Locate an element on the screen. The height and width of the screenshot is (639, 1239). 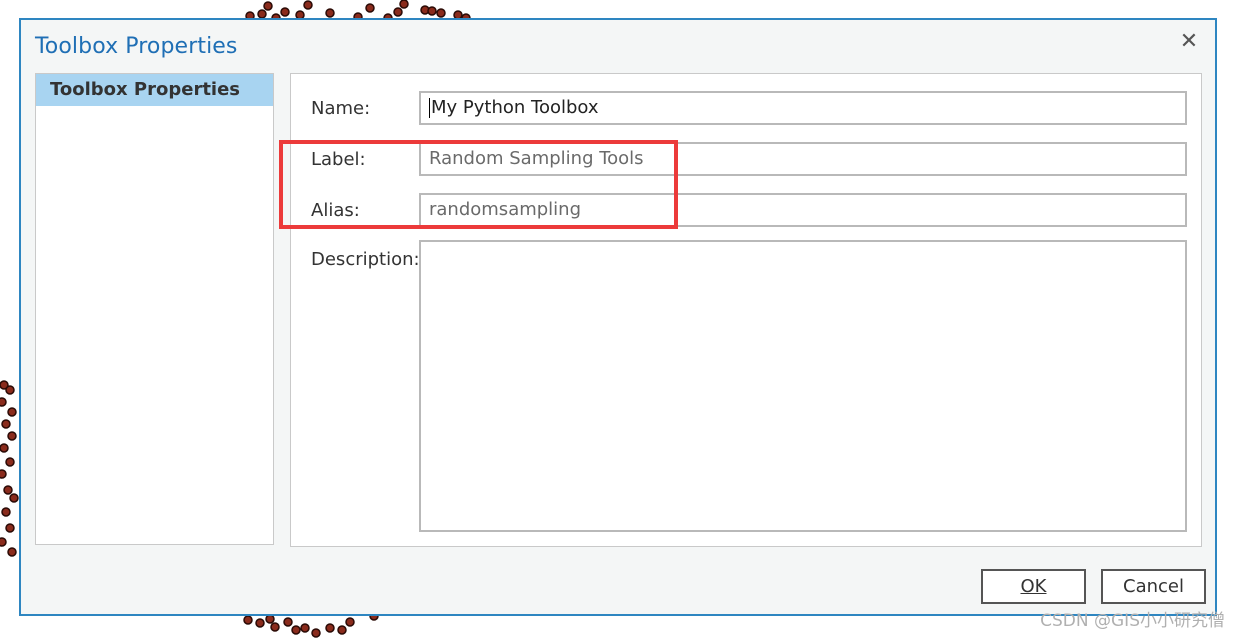
ok-button-label: OK is located at coordinates (1033, 586).